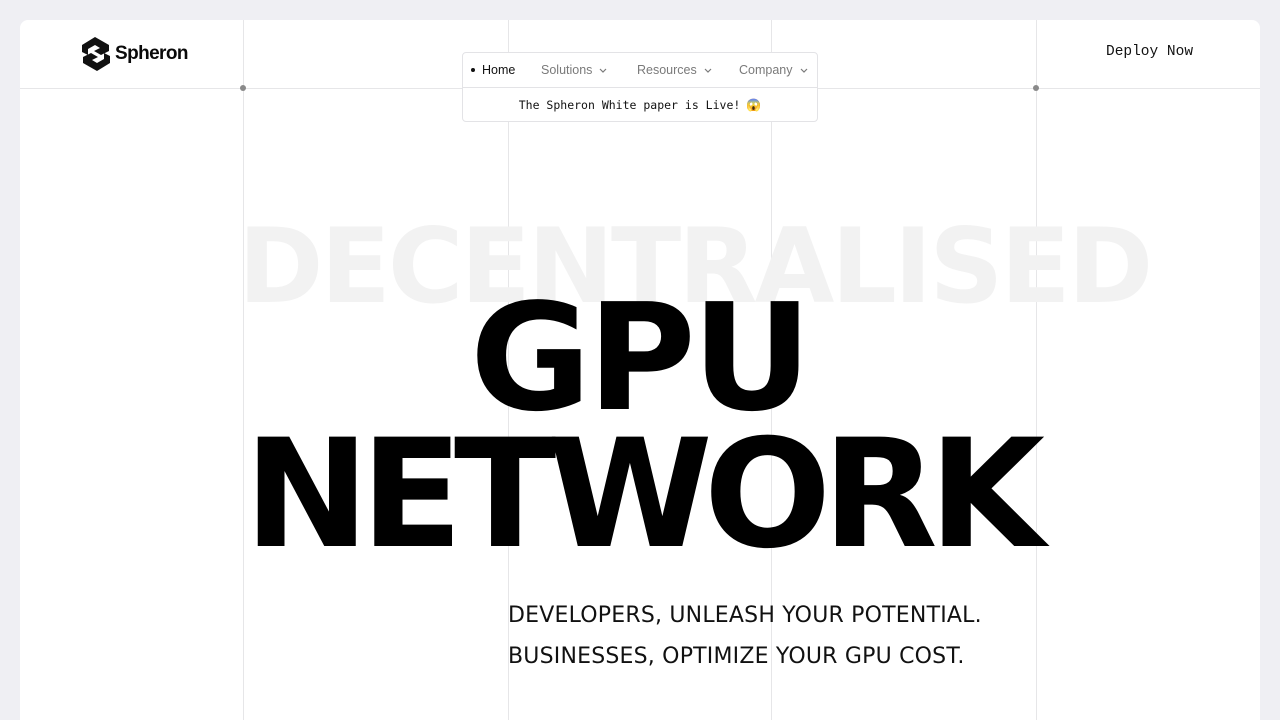  Describe the element at coordinates (151, 53) in the screenshot. I see `brand-name: Spheron` at that location.